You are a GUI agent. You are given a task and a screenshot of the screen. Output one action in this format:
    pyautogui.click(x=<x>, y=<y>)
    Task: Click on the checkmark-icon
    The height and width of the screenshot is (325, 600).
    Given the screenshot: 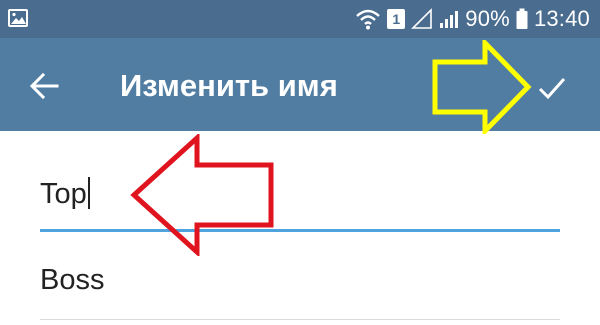 What is the action you would take?
    pyautogui.click(x=552, y=89)
    